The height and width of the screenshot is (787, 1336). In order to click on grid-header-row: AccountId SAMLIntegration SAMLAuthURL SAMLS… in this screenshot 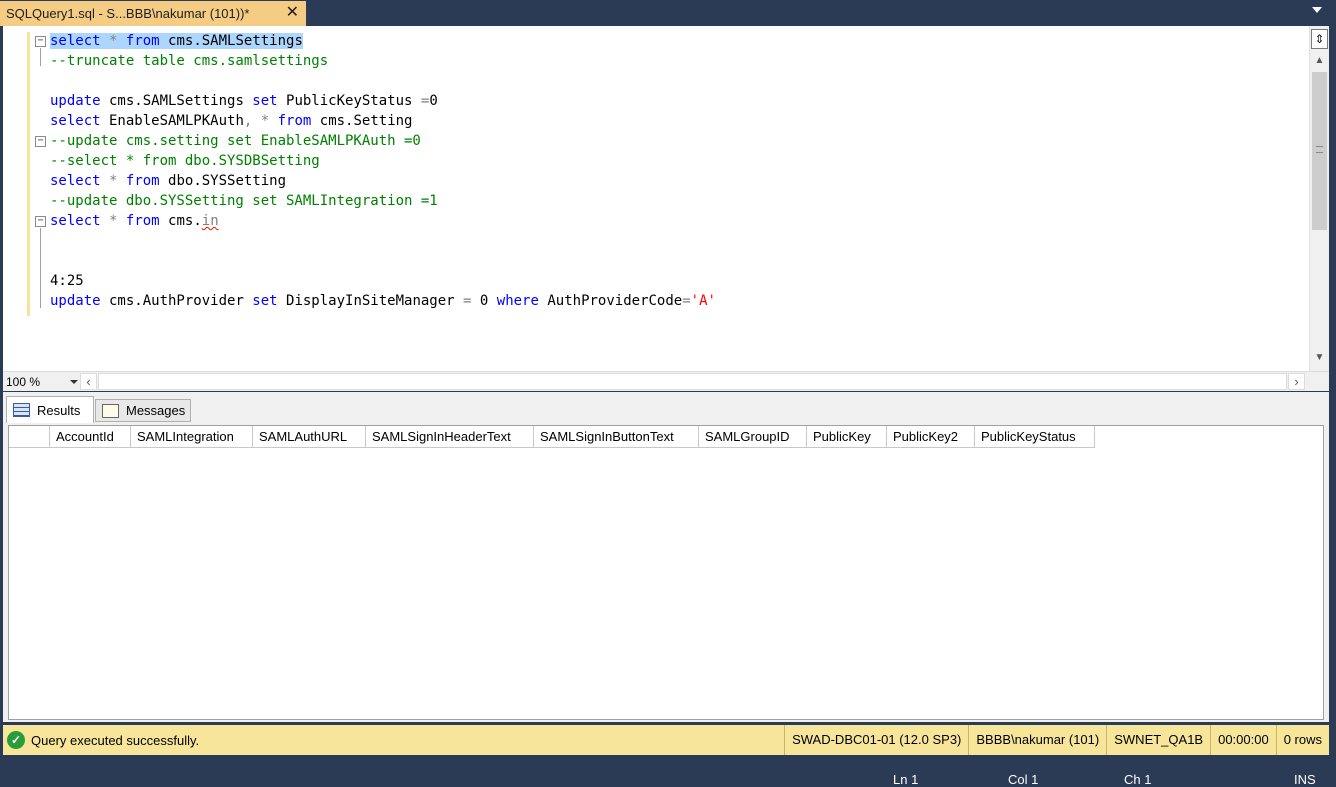, I will do `click(552, 437)`.